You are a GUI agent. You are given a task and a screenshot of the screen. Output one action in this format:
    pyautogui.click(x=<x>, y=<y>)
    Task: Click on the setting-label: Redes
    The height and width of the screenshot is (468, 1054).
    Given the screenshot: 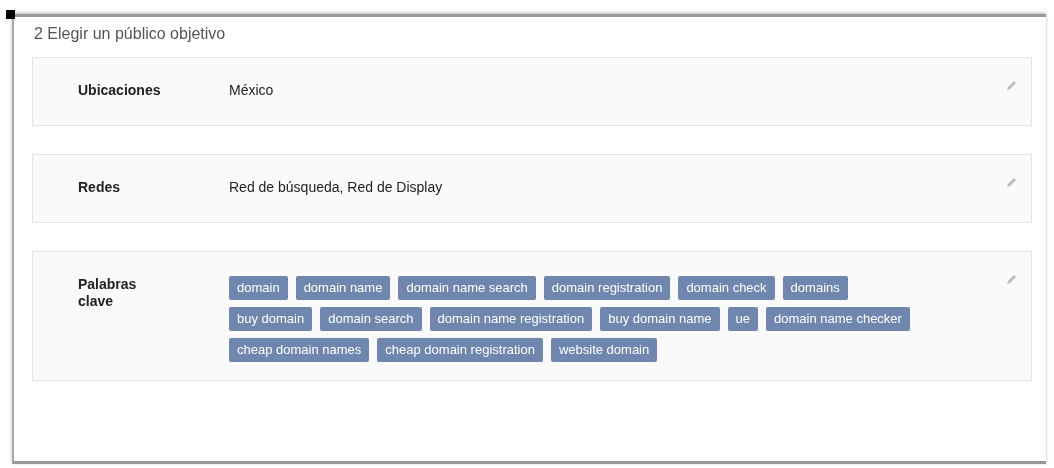 What is the action you would take?
    pyautogui.click(x=100, y=187)
    